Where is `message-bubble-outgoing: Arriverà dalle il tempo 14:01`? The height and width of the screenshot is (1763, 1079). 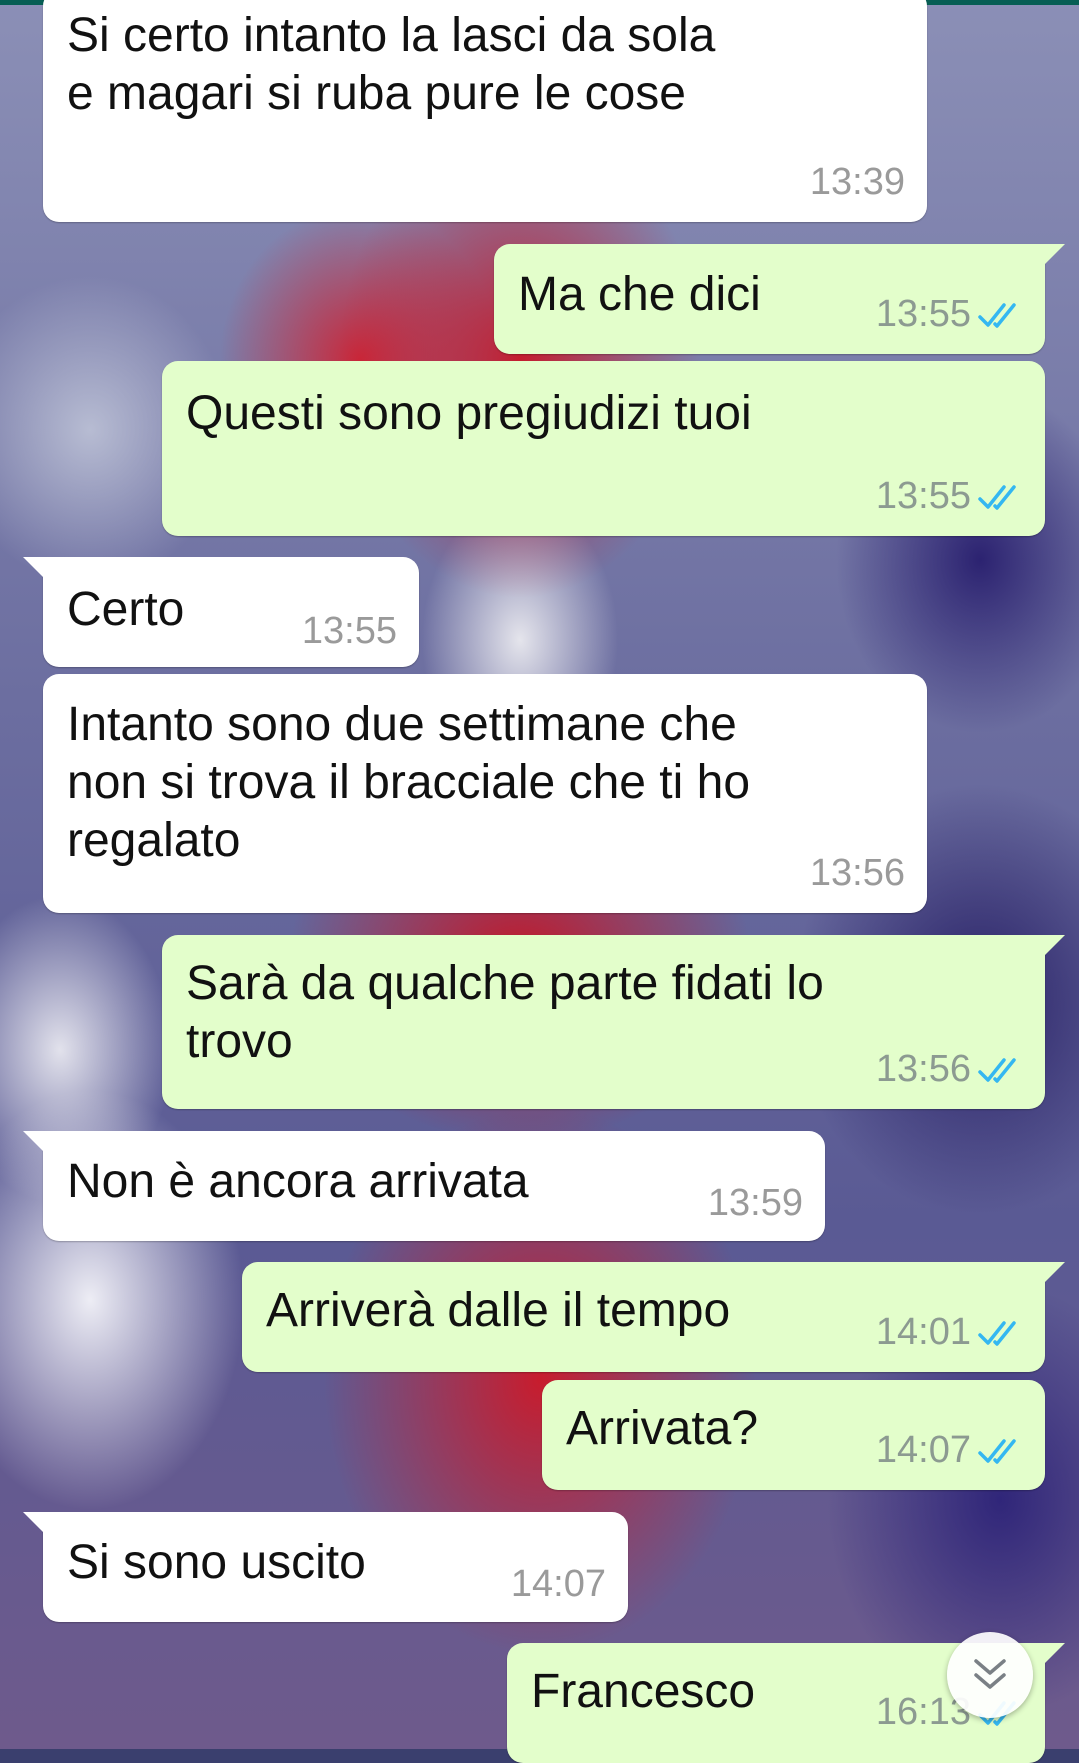 message-bubble-outgoing: Arriverà dalle il tempo 14:01 is located at coordinates (653, 1317).